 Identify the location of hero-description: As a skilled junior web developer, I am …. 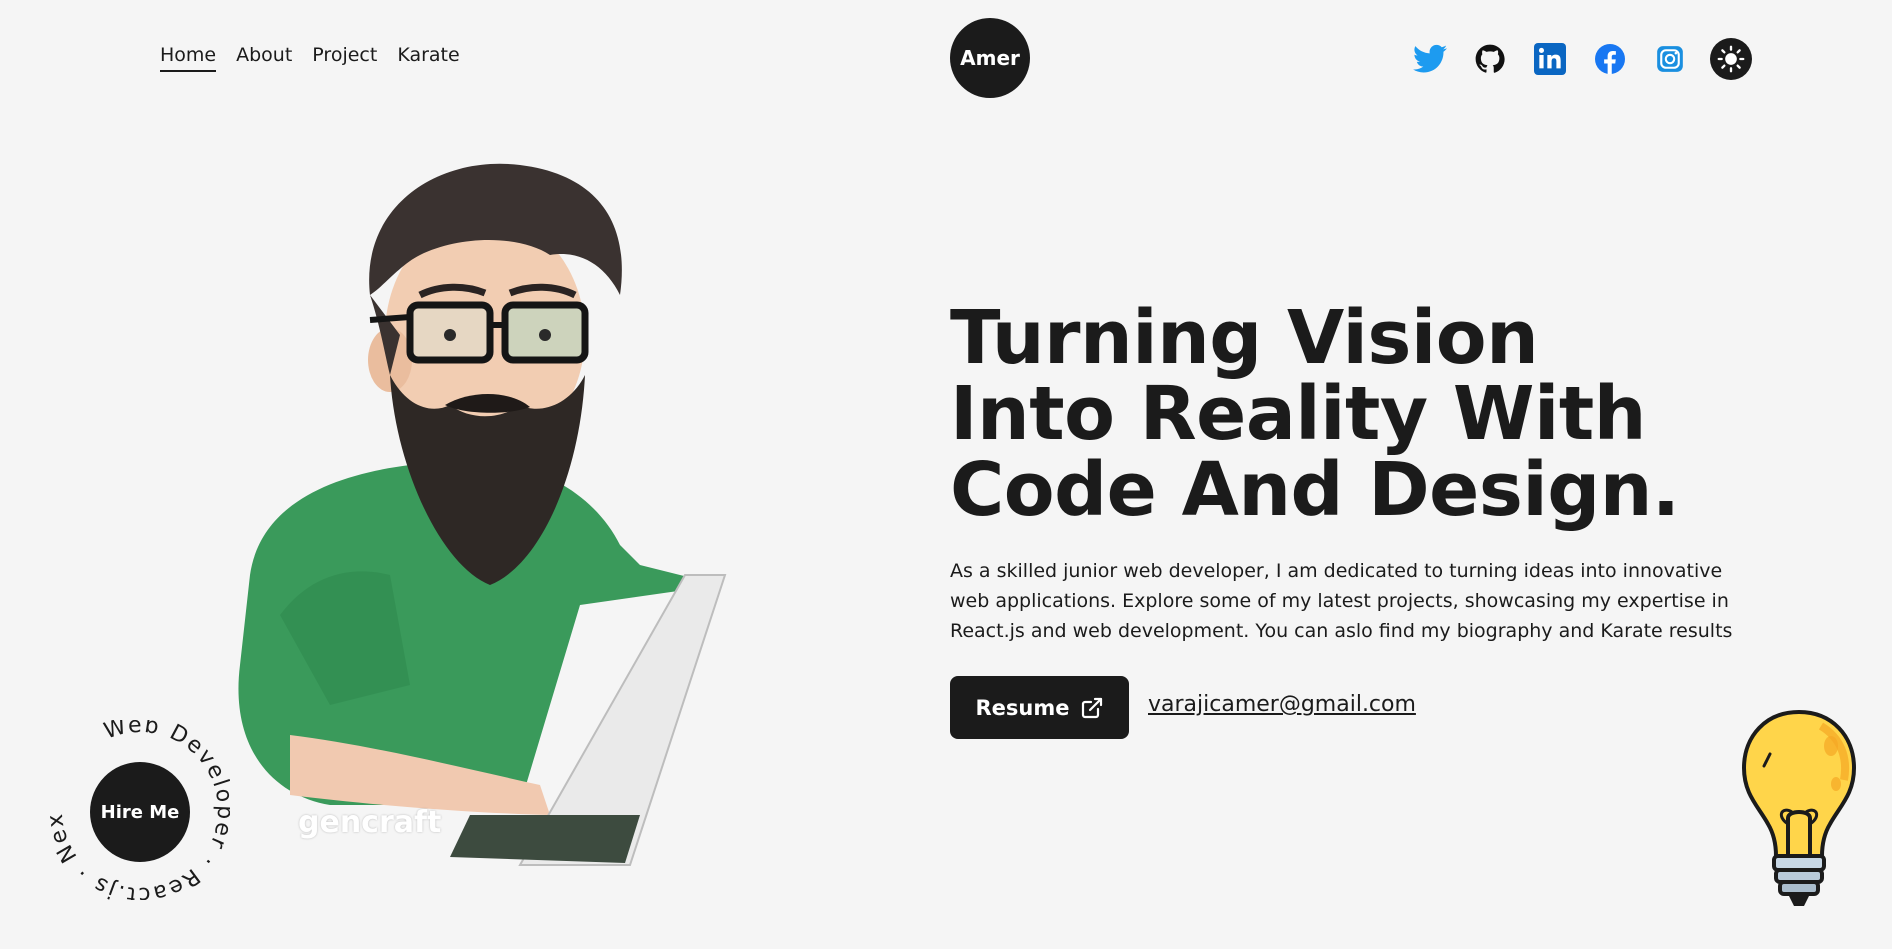
(1341, 601).